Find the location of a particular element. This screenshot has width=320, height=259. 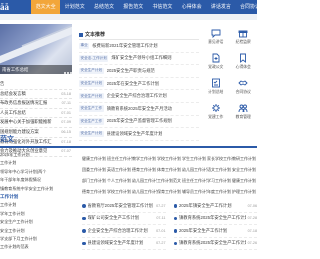

article-row: 镇教育系统2025年安全生产工作计划 07-26 is located at coordinates (215, 244).